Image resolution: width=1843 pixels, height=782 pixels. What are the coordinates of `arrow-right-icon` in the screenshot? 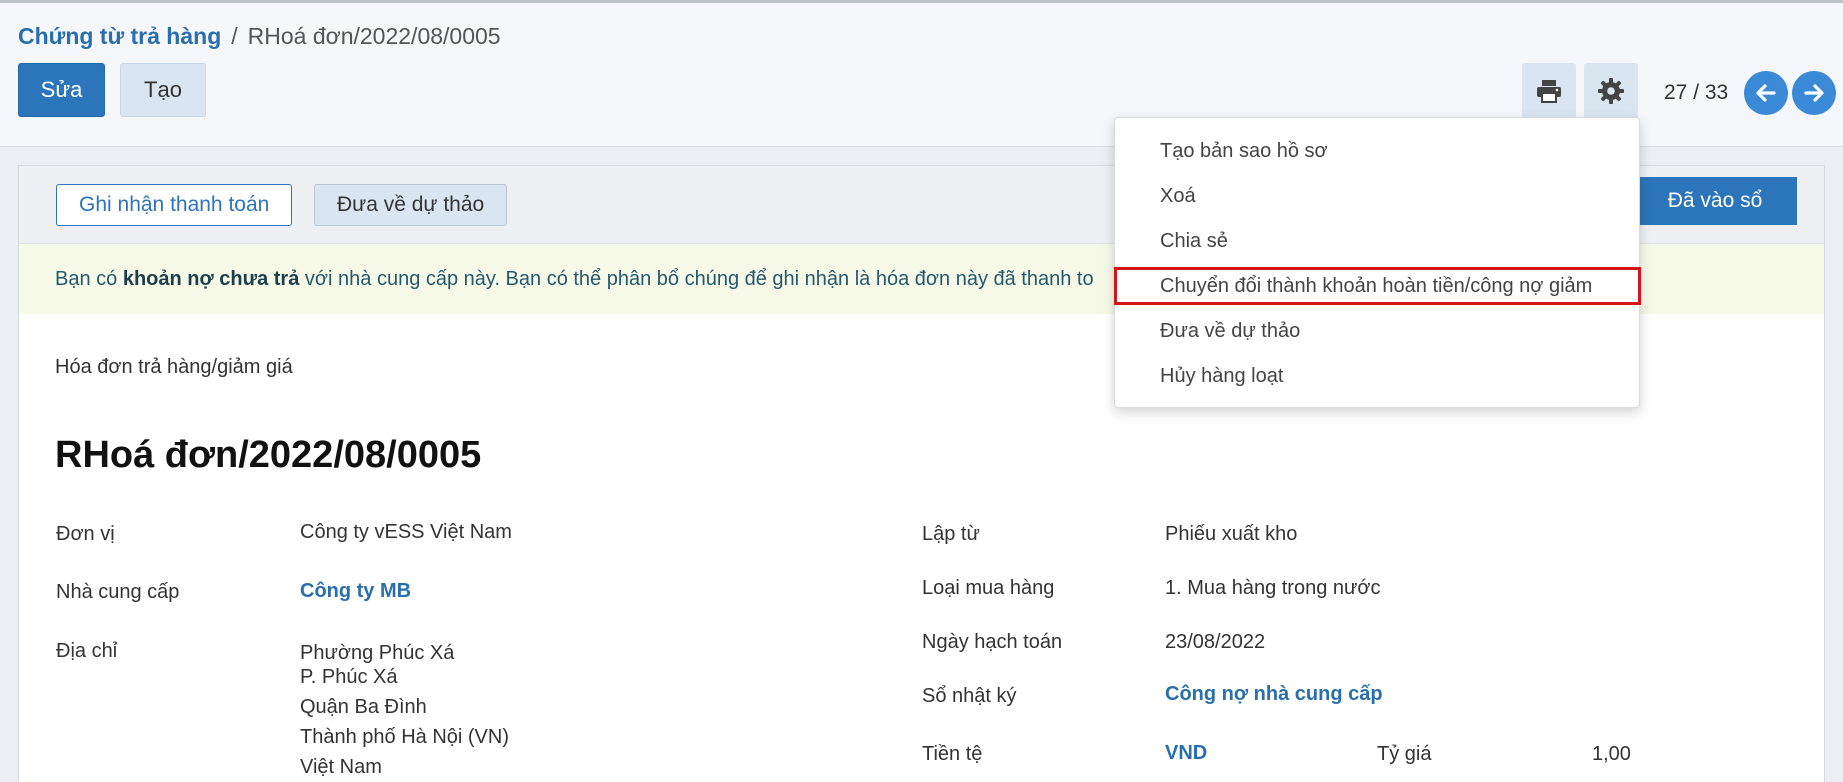 It's located at (1814, 93).